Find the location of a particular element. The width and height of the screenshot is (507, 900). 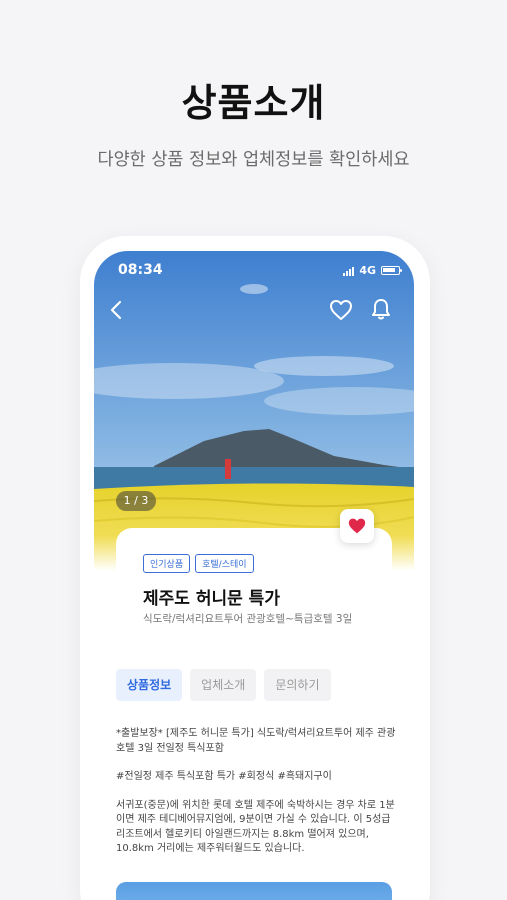

promo-subtitle: 다양한 상품 정보와 업체정보를 확인하세요 is located at coordinates (253, 160).